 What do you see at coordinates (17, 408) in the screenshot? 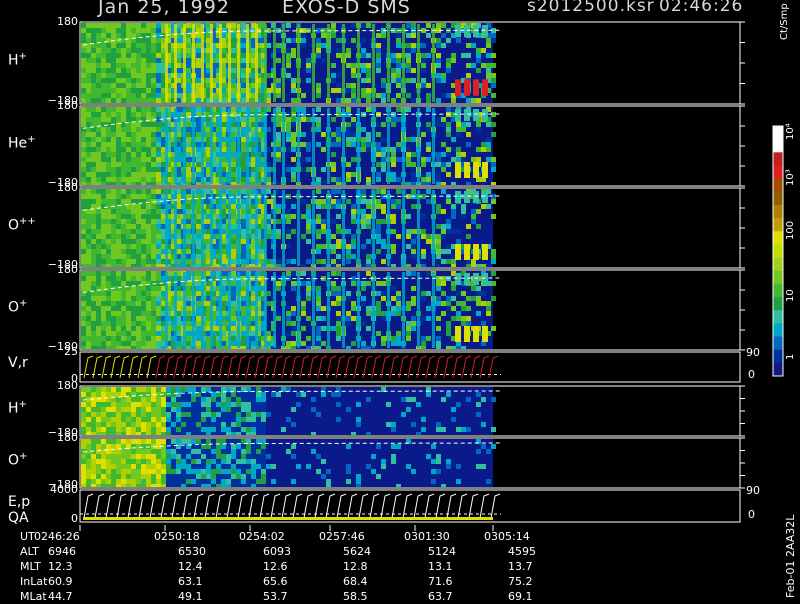
I see `panel-label-p6: H+` at bounding box center [17, 408].